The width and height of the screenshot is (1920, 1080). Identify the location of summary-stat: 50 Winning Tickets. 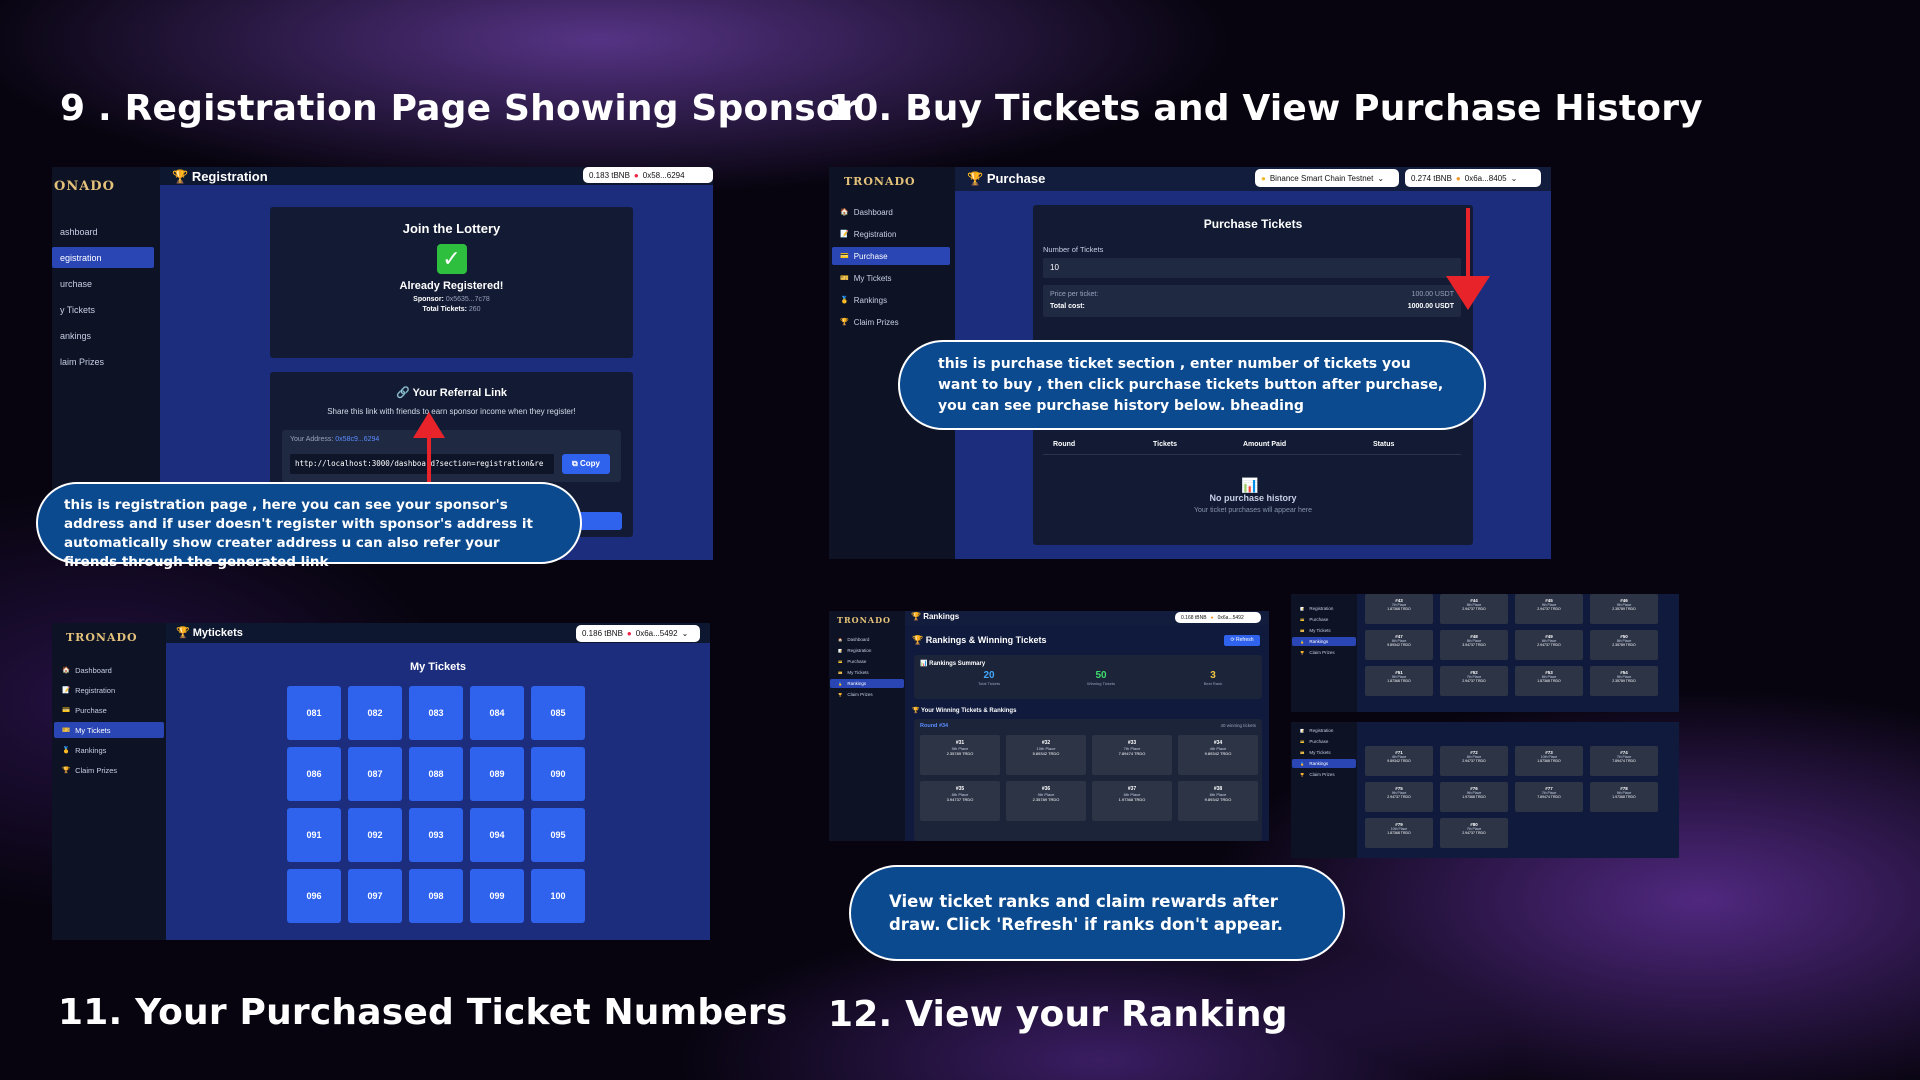
(1101, 678).